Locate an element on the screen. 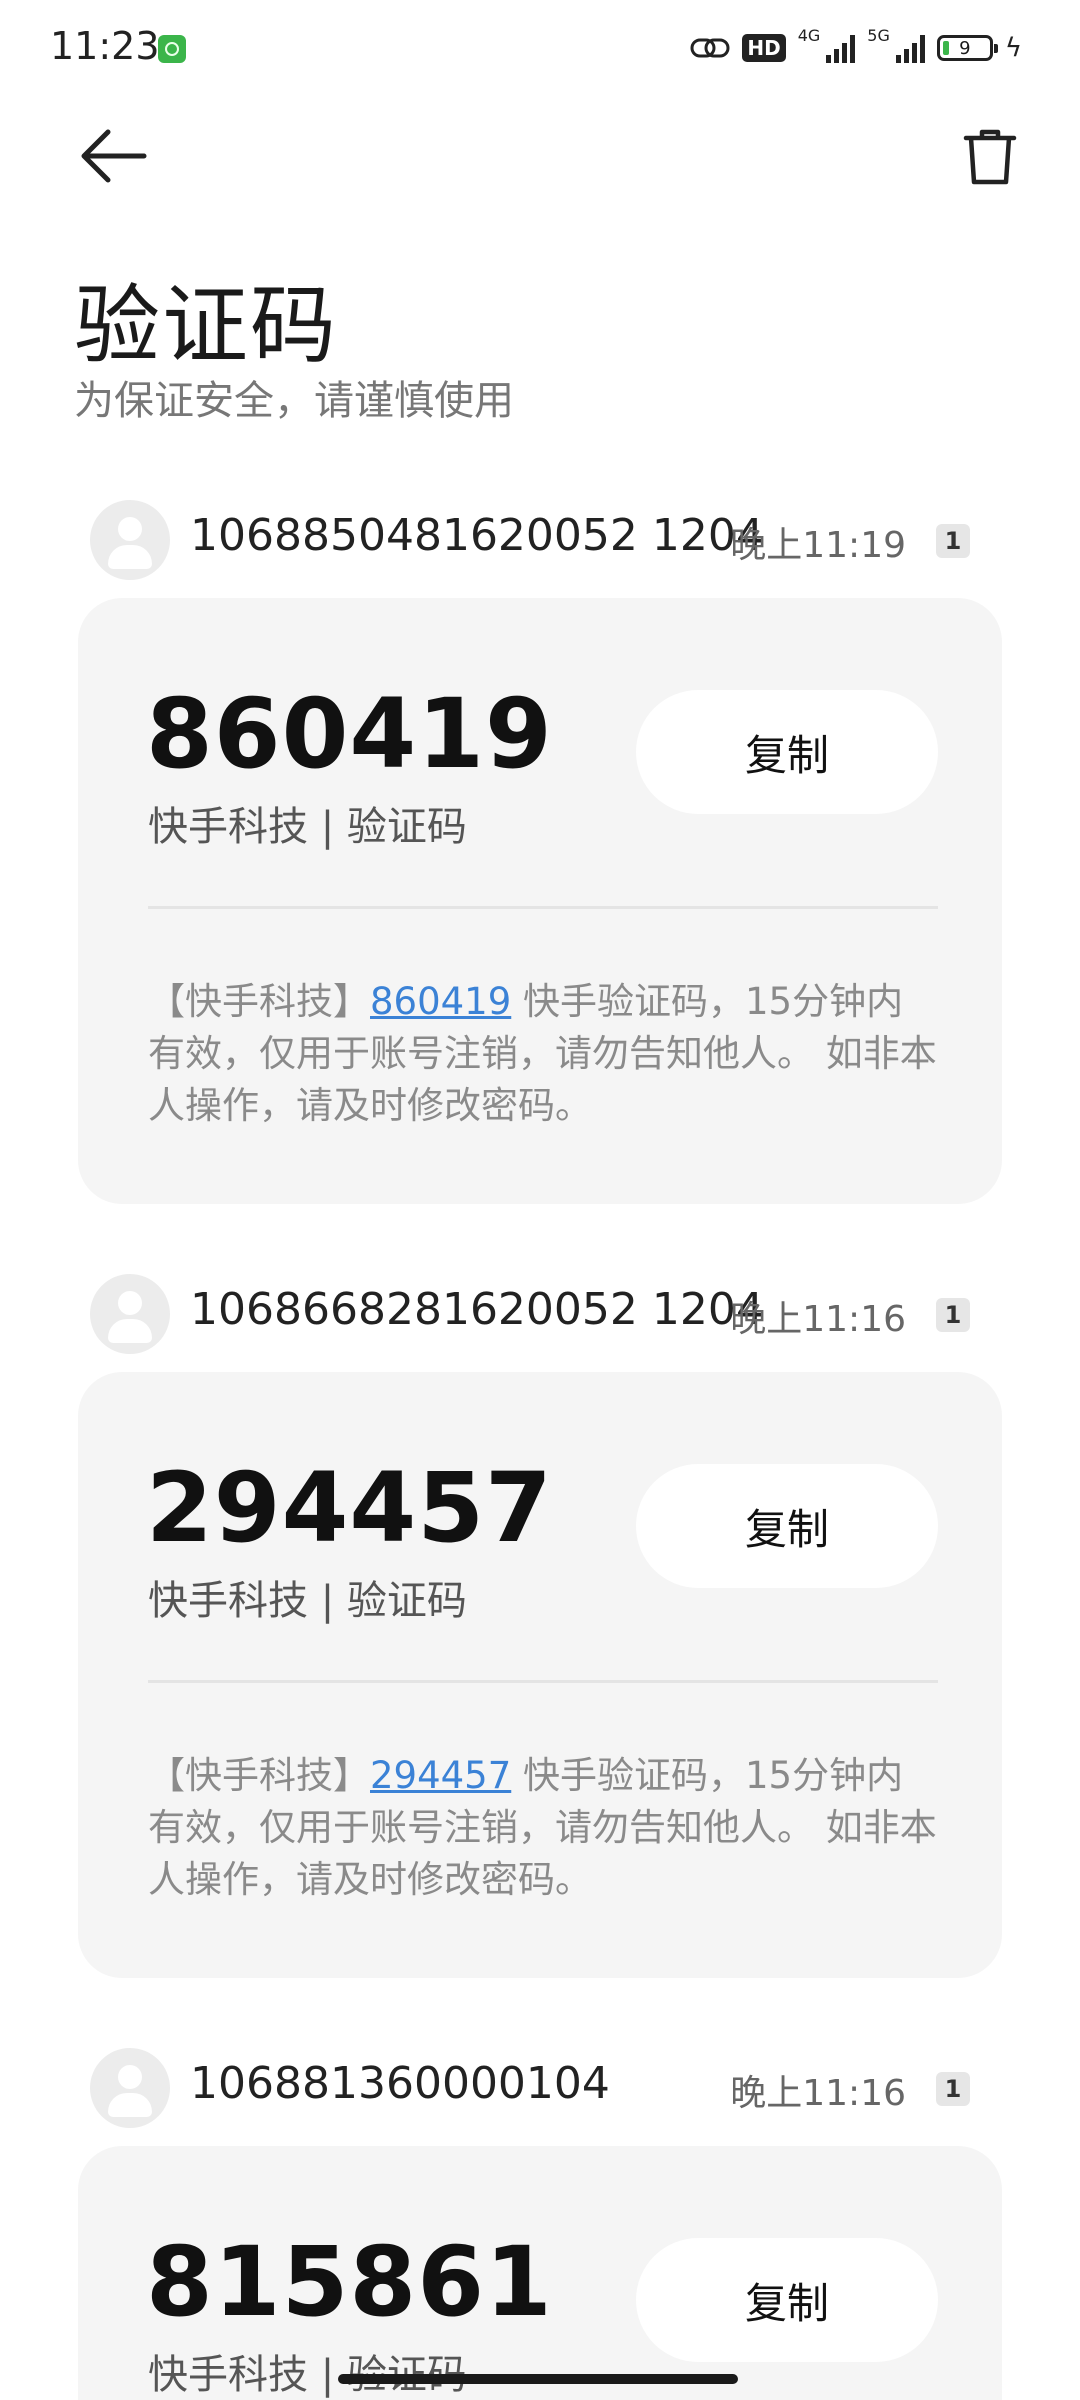 Image resolution: width=1080 pixels, height=2400 pixels. signal-strength-1-icon is located at coordinates (841, 48).